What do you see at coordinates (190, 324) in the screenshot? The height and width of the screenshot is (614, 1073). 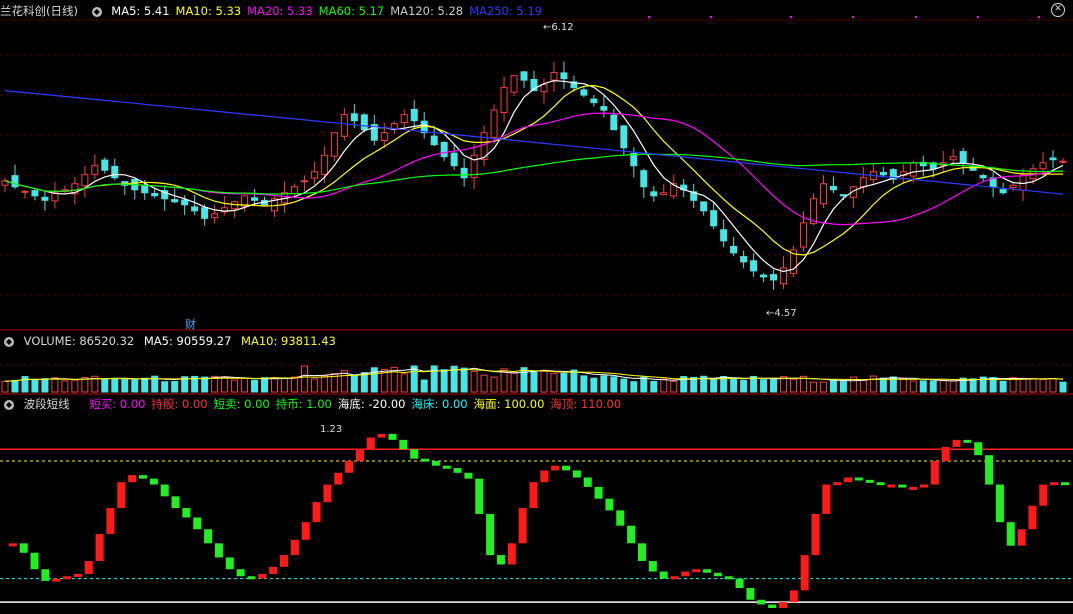 I see `financial-report-mark: 财` at bounding box center [190, 324].